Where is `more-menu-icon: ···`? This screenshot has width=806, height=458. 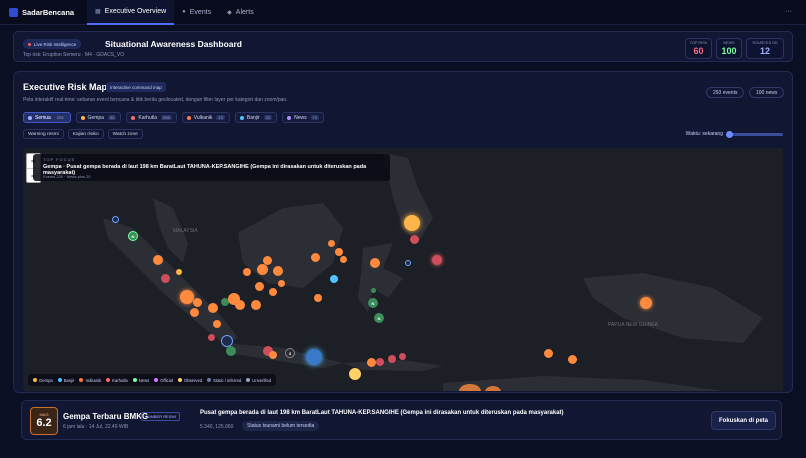
more-menu-icon: ··· is located at coordinates (788, 11).